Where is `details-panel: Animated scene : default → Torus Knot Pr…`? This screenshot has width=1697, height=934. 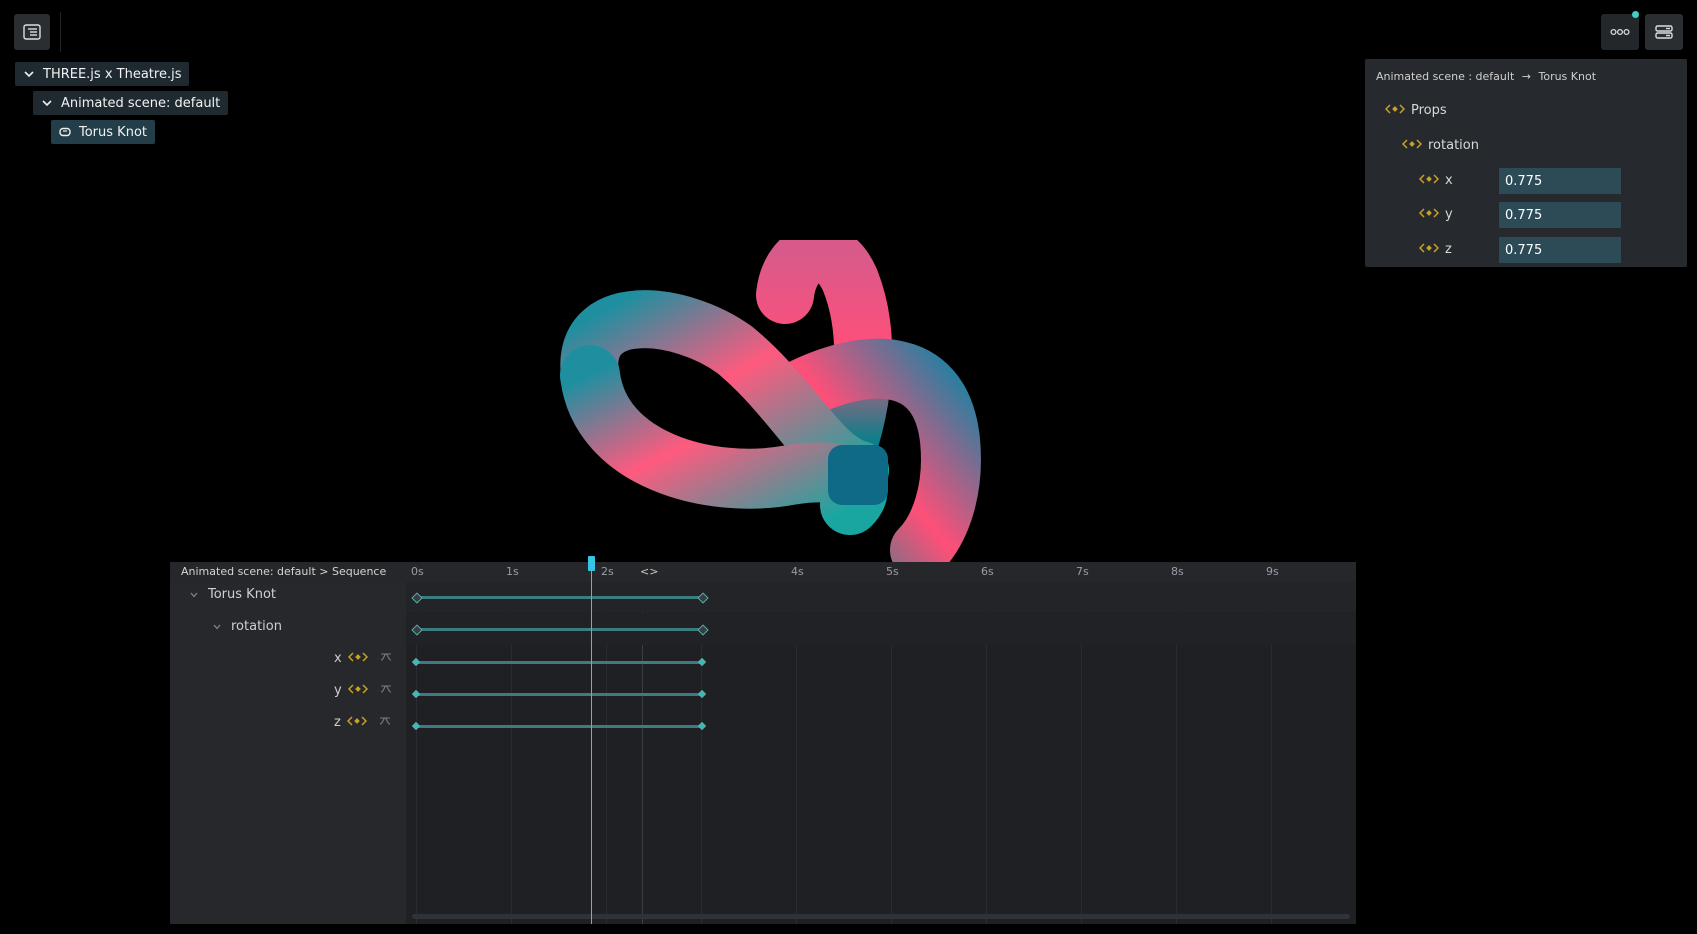
details-panel: Animated scene : default → Torus Knot Pr… is located at coordinates (1526, 163).